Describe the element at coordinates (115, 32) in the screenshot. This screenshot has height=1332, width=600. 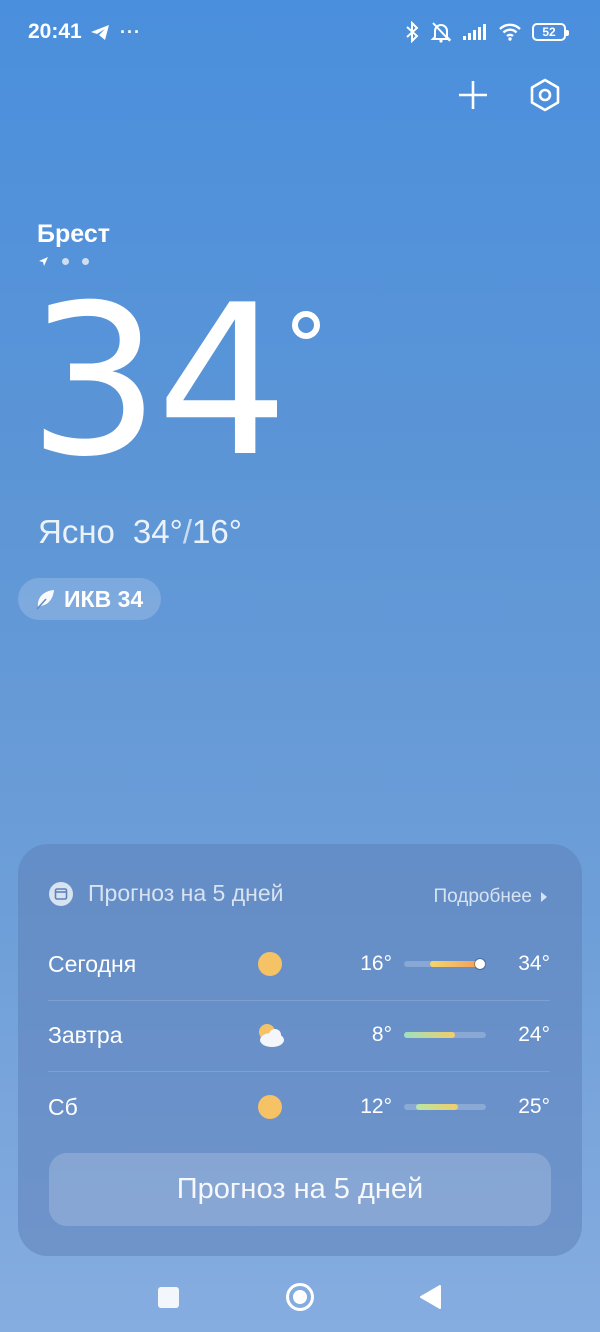
I see `status-left-icons: ···` at that location.